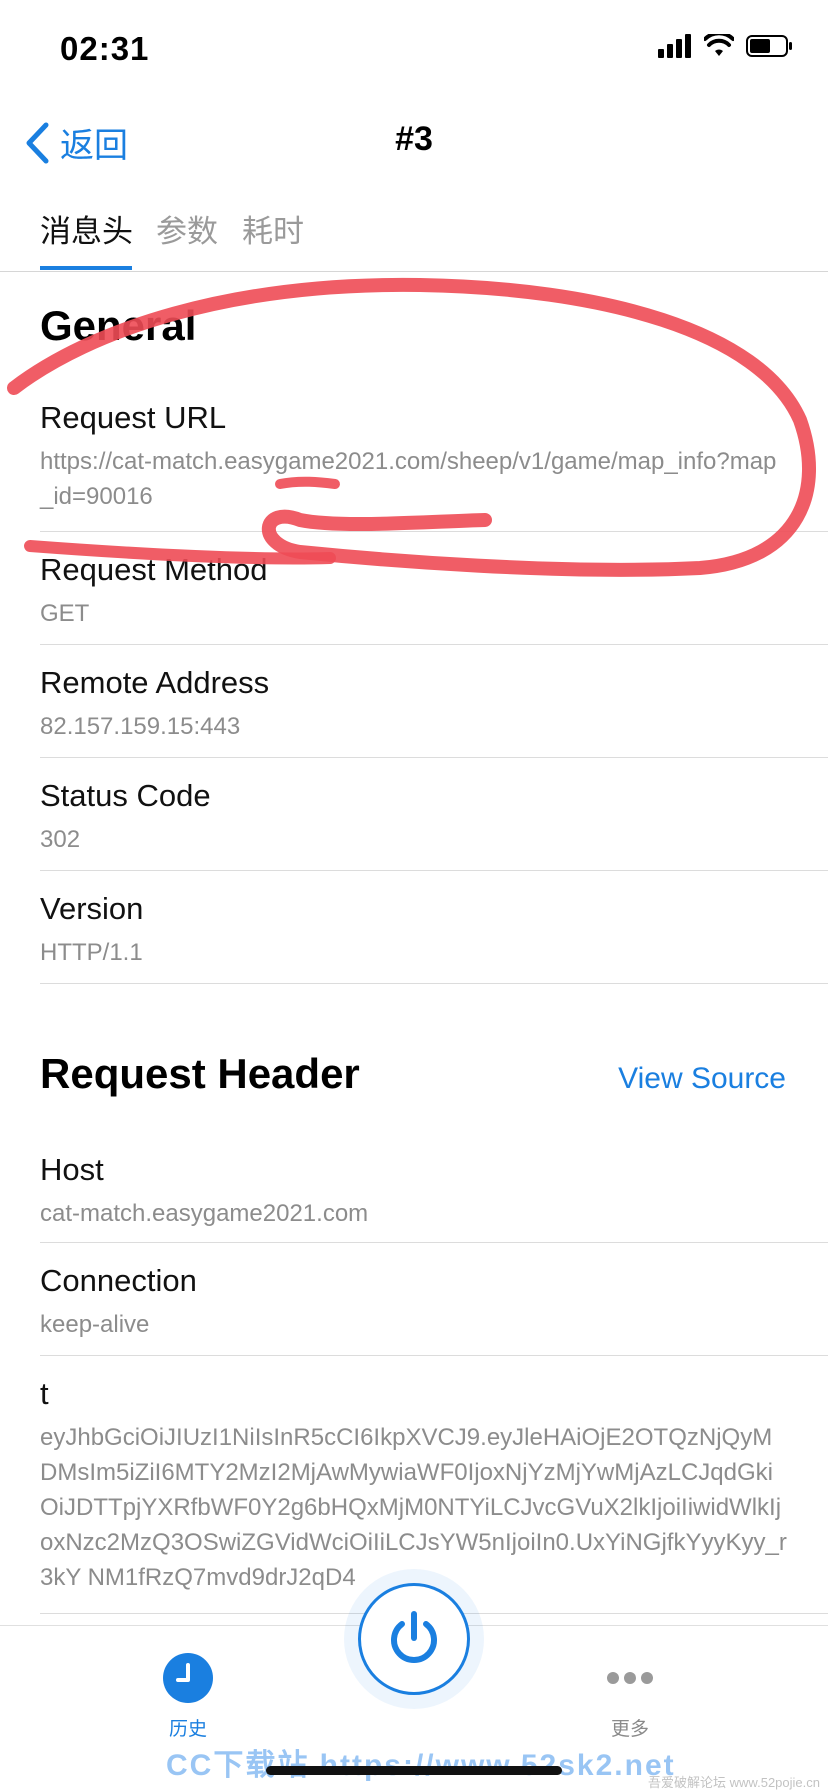  Describe the element at coordinates (414, 236) in the screenshot. I see `tab-bar-top: 消息头 参数 耗时` at that location.